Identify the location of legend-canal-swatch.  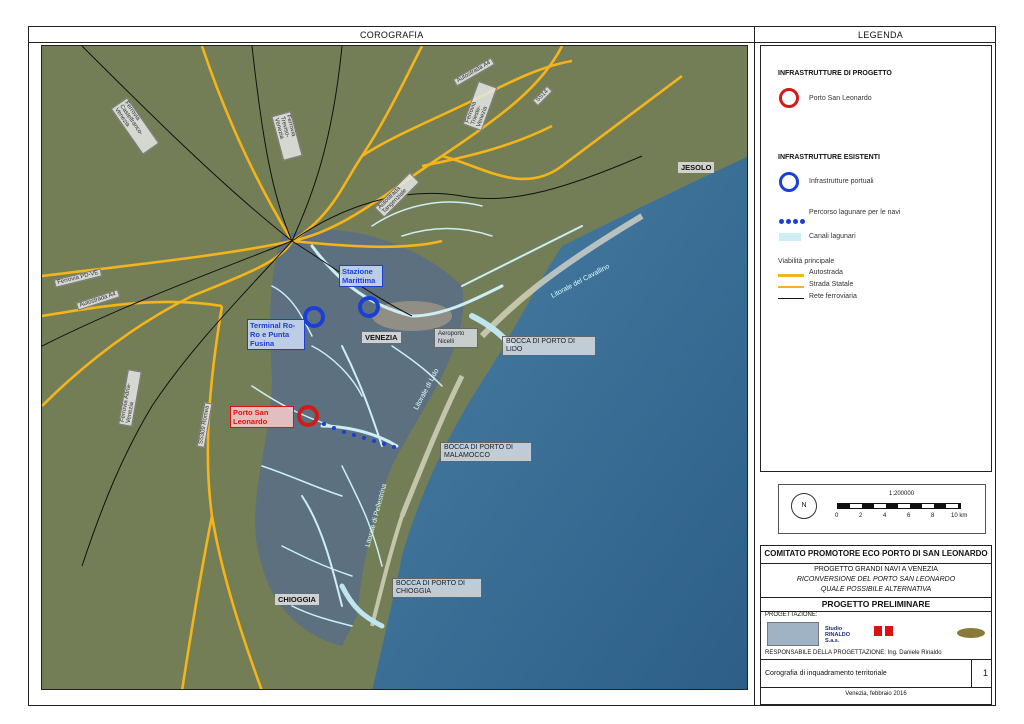
(790, 237).